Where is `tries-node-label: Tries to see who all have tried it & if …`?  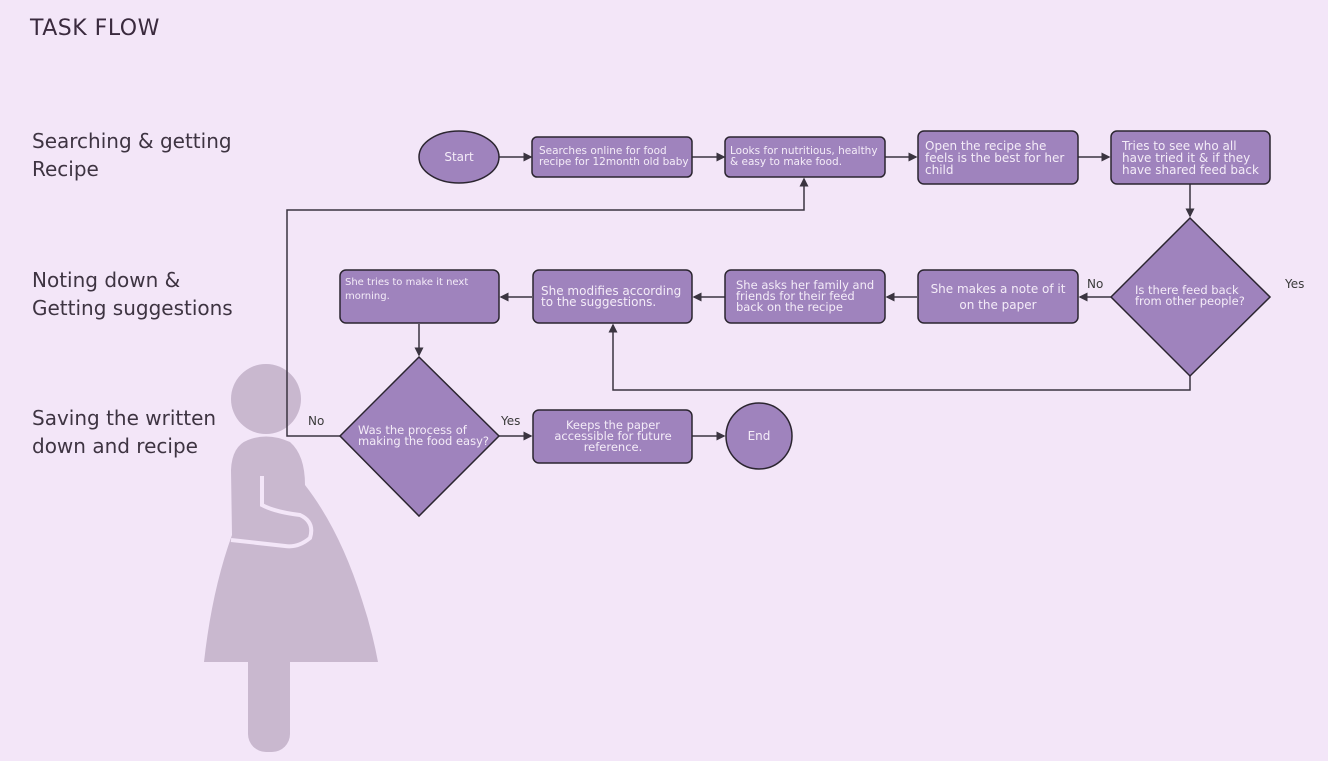 tries-node-label: Tries to see who all have tried it & if … is located at coordinates (1190, 157).